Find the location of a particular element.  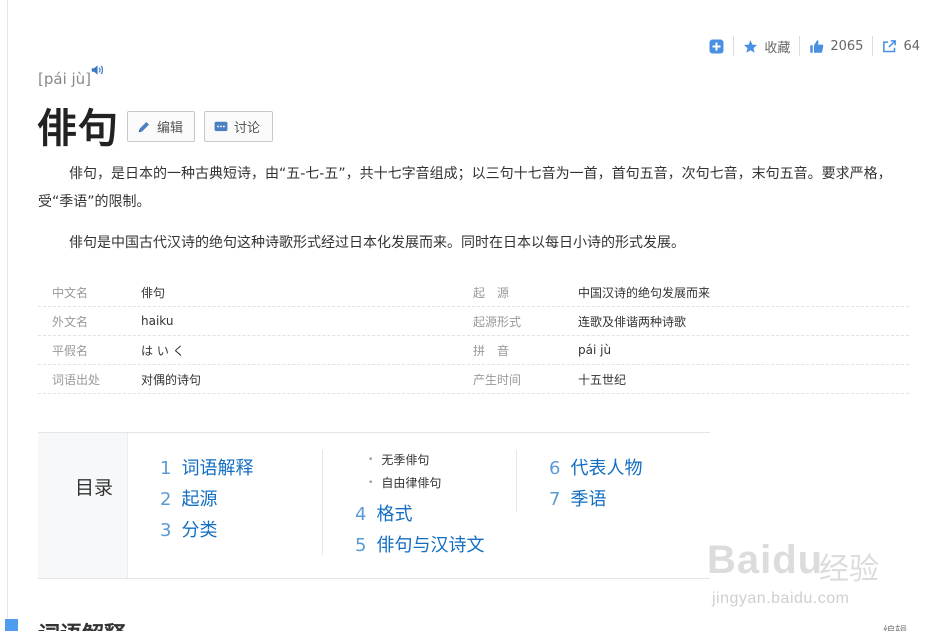

toc-label: 目录 is located at coordinates (94, 488).